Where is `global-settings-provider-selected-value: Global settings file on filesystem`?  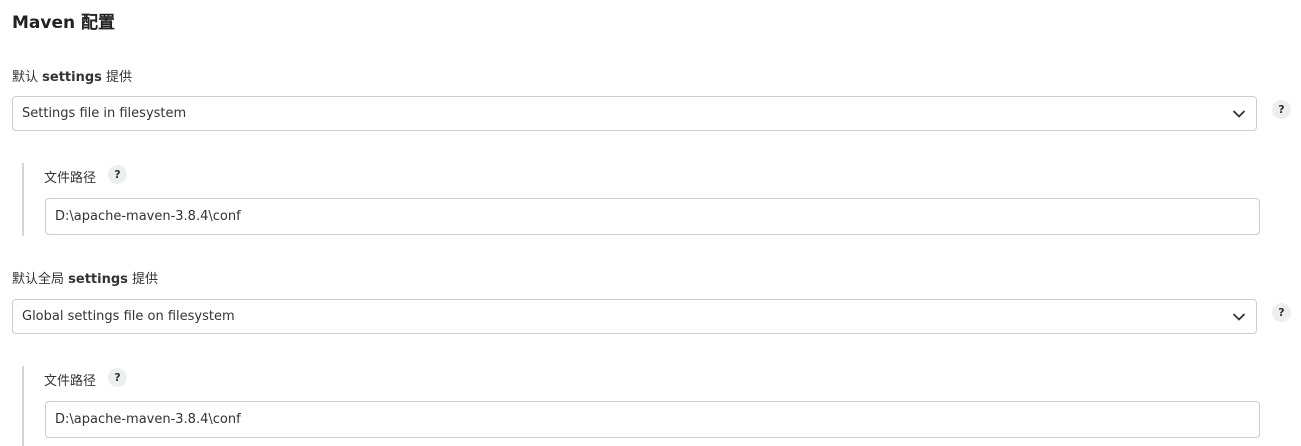 global-settings-provider-selected-value: Global settings file on filesystem is located at coordinates (128, 316).